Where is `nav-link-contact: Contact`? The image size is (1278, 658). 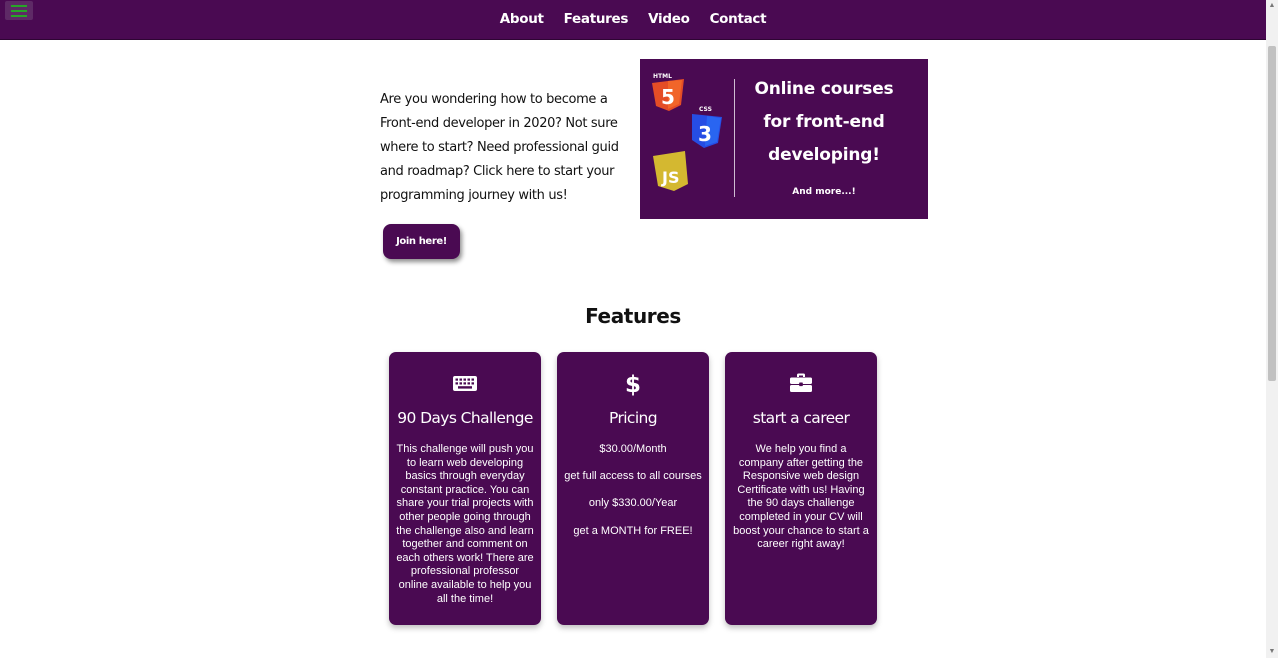
nav-link-contact: Contact is located at coordinates (738, 19).